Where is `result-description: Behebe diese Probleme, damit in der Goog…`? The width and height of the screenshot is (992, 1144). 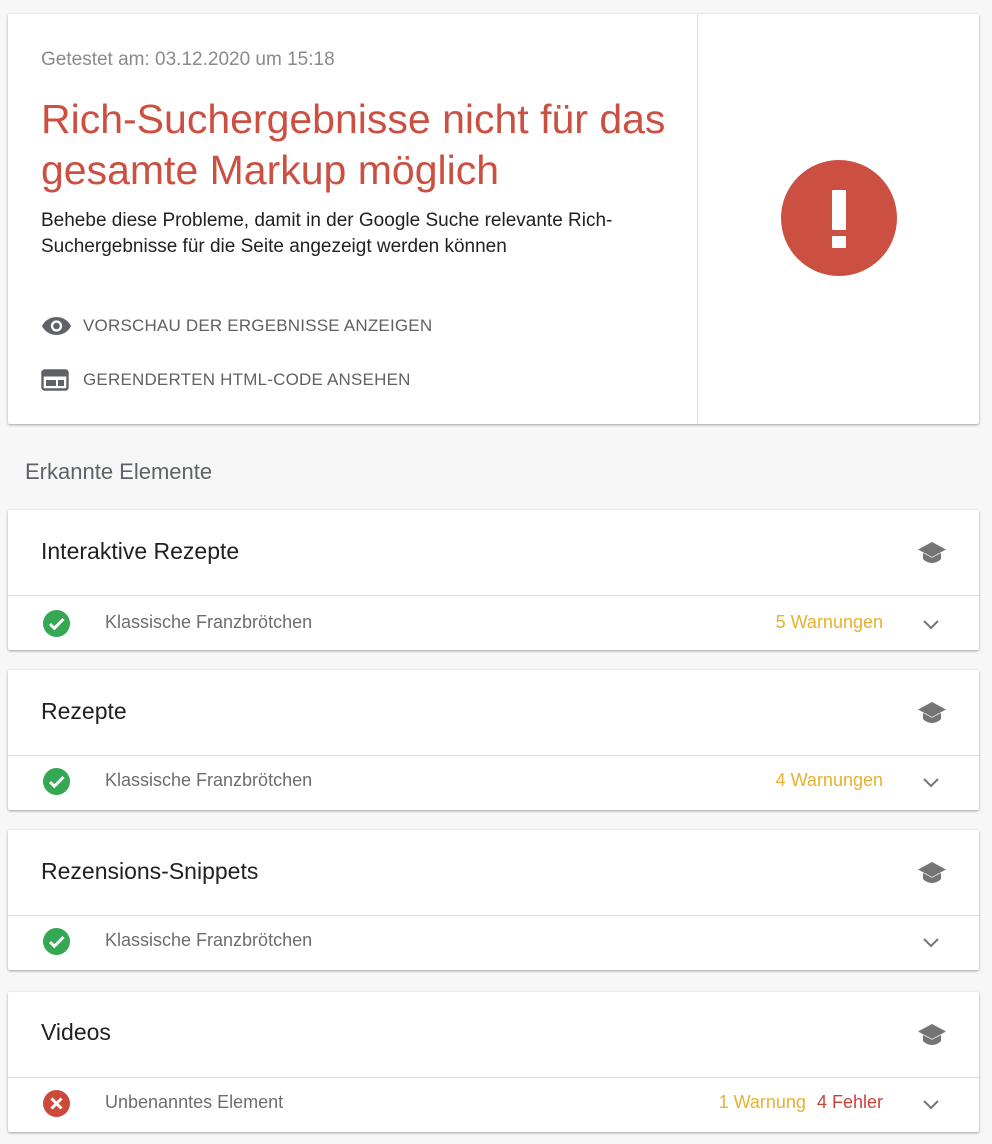 result-description: Behebe diese Probleme, damit in der Goog… is located at coordinates (327, 233).